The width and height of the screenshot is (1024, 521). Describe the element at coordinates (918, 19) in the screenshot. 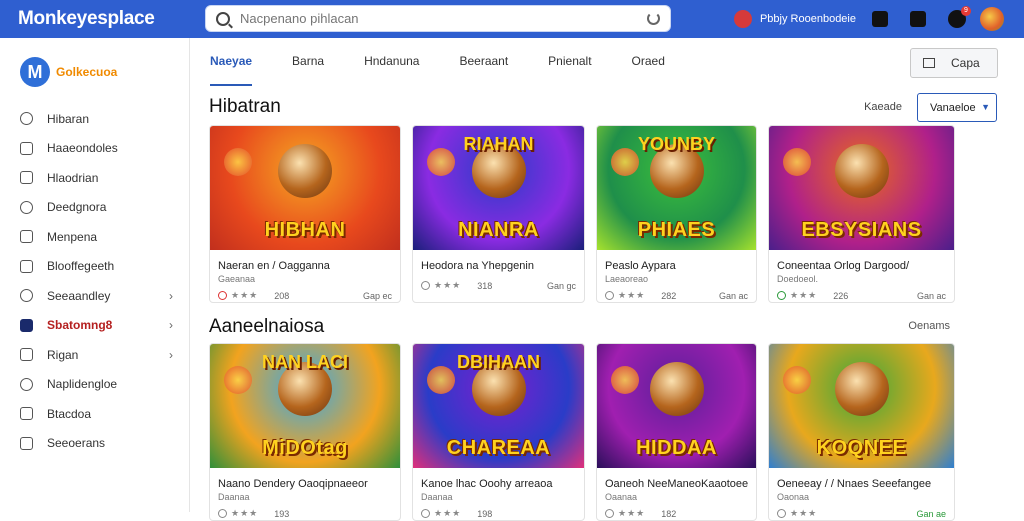

I see `library-icon` at that location.